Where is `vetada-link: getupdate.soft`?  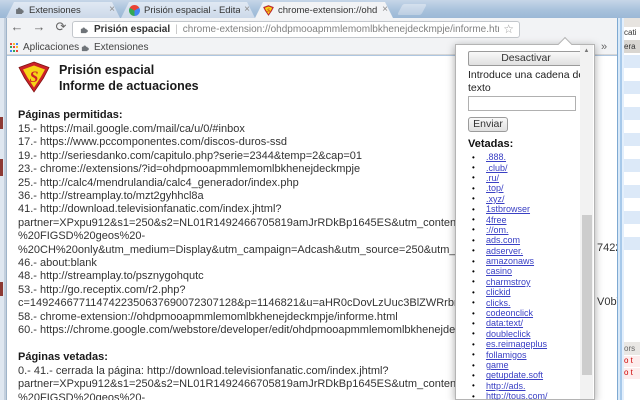 vetada-link: getupdate.soft is located at coordinates (514, 375).